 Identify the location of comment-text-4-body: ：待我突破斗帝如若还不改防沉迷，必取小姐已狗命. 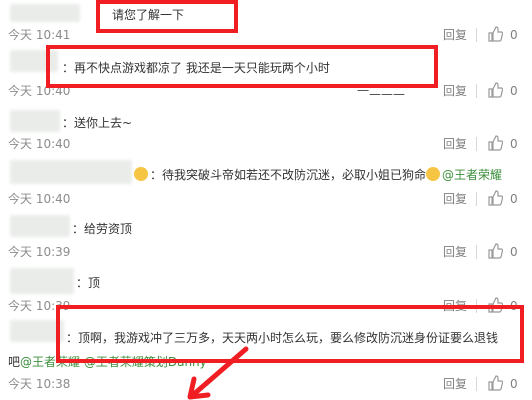
(288, 175).